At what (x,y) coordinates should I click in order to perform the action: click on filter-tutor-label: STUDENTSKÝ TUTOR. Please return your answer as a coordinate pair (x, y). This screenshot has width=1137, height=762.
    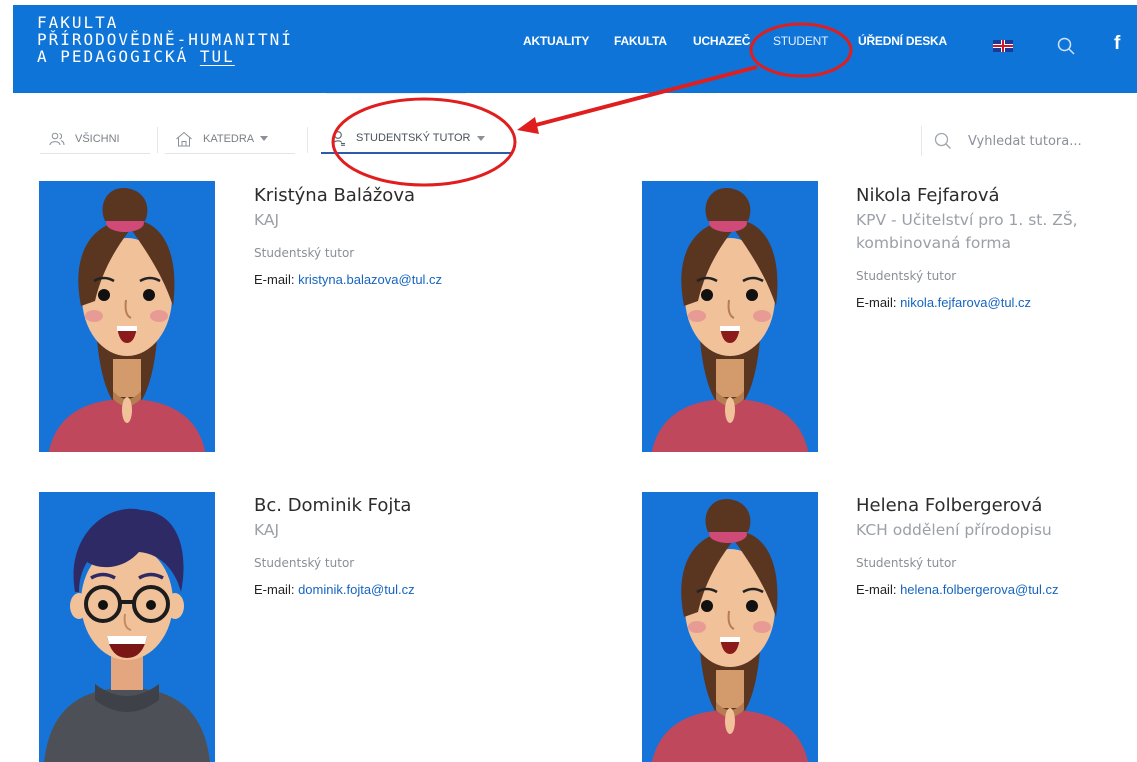
    Looking at the image, I should click on (413, 138).